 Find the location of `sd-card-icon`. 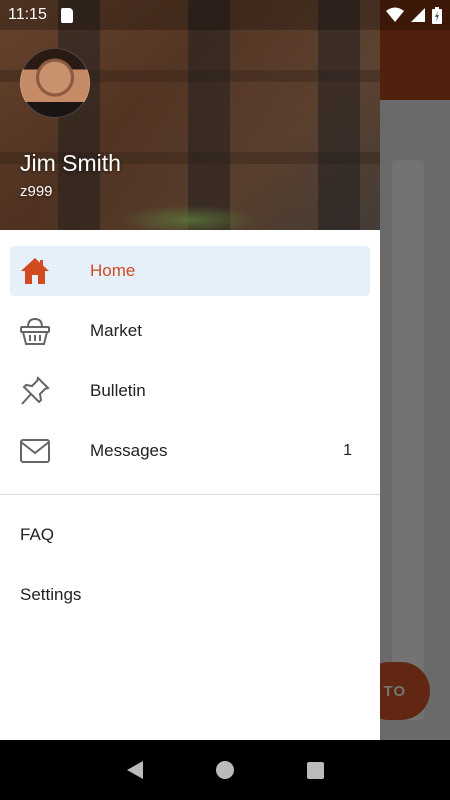

sd-card-icon is located at coordinates (66, 15).